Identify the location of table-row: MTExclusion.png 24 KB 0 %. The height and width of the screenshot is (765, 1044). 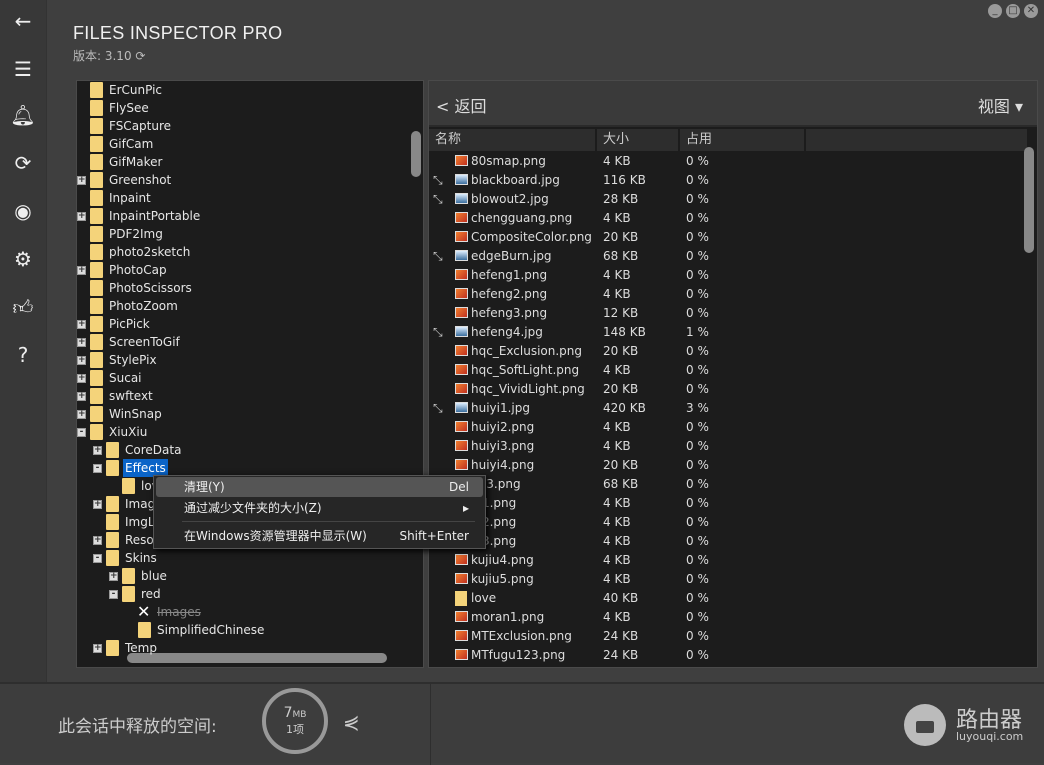
(728, 636).